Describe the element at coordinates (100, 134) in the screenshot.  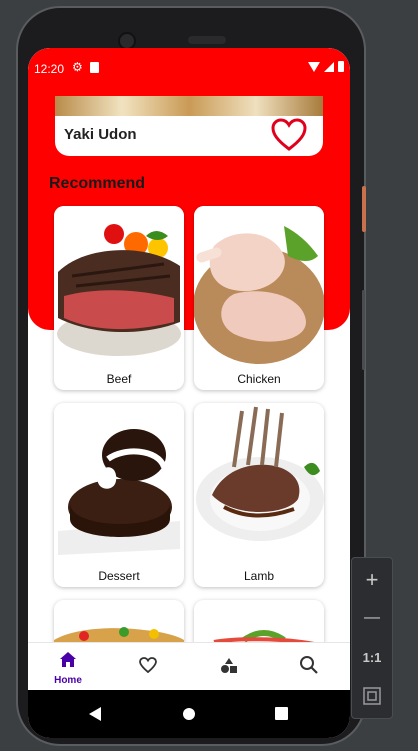
I see `featured-name: Yaki Udon` at that location.